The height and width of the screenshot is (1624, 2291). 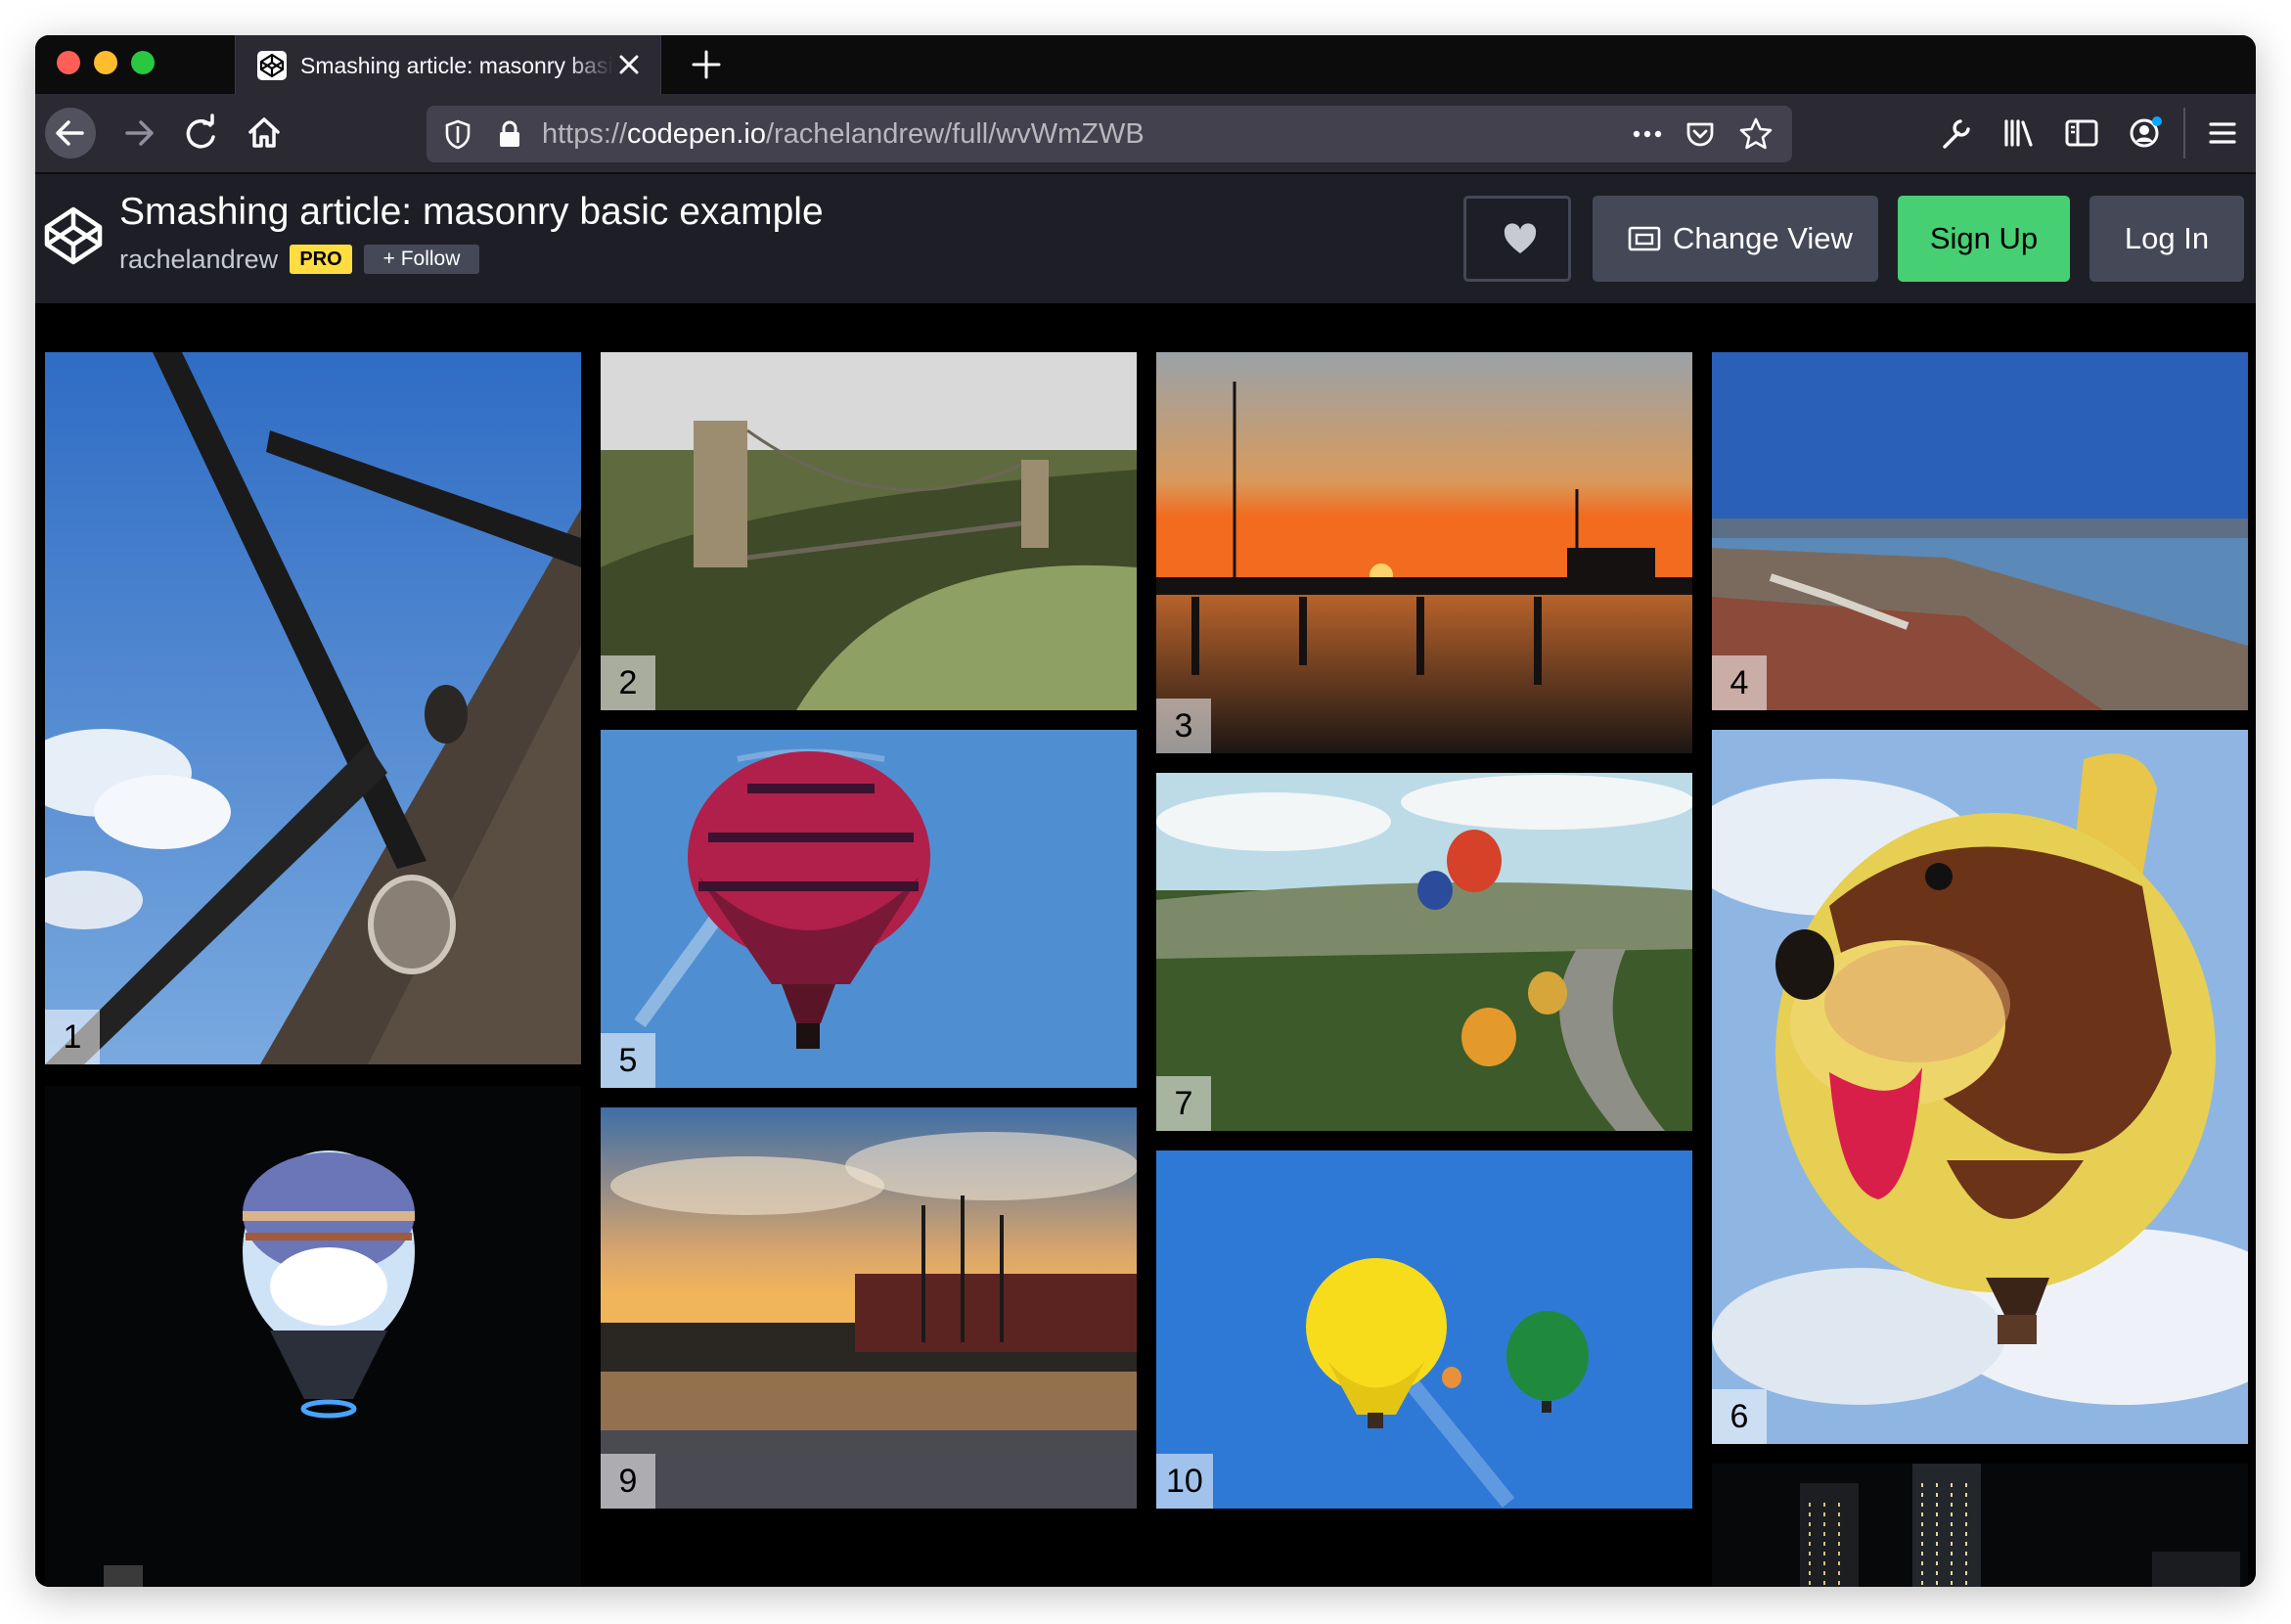 I want to click on item-number: 1, so click(x=72, y=1037).